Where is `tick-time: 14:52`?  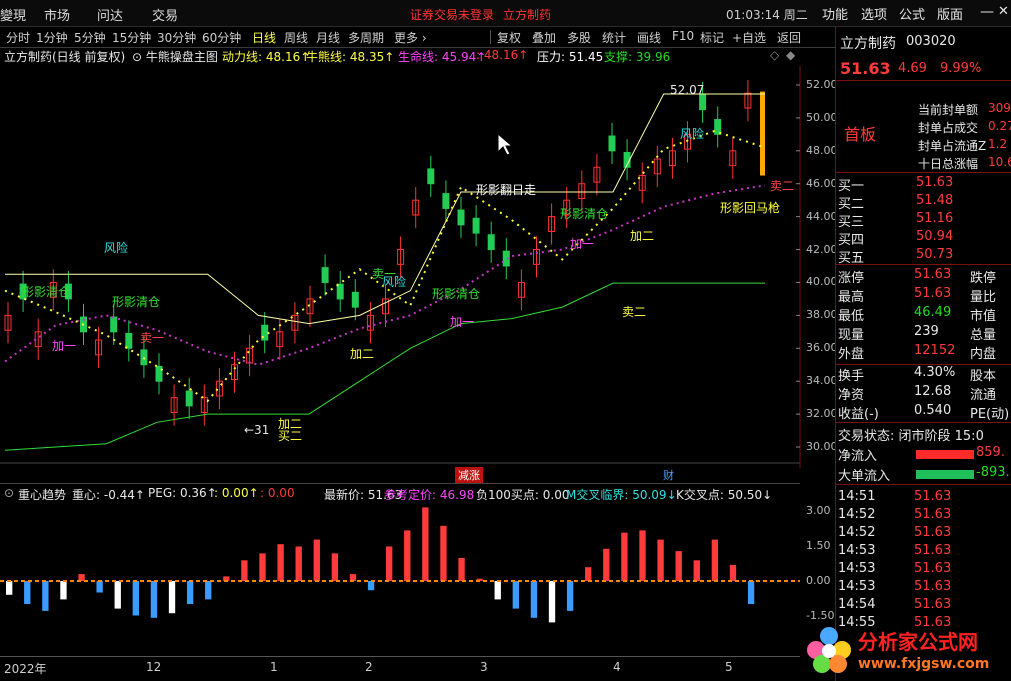 tick-time: 14:52 is located at coordinates (857, 514).